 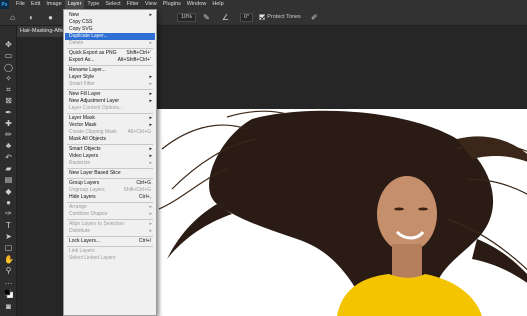 I want to click on menu-item-layer-mask: Layer Mask ▸, so click(x=110, y=118).